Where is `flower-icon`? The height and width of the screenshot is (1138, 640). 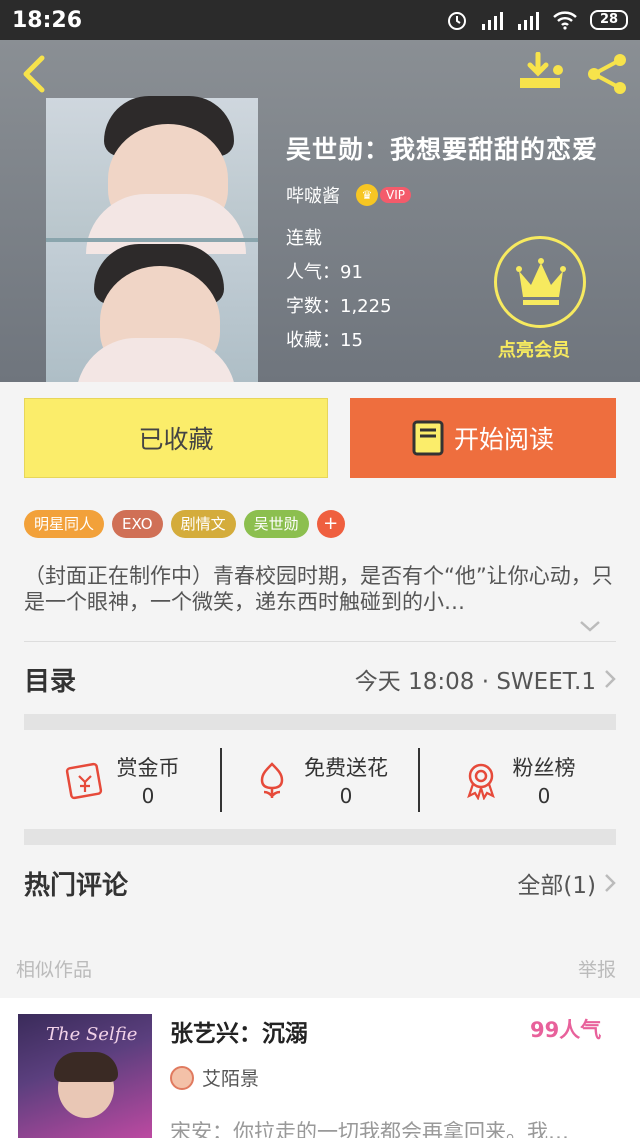
flower-icon is located at coordinates (272, 780).